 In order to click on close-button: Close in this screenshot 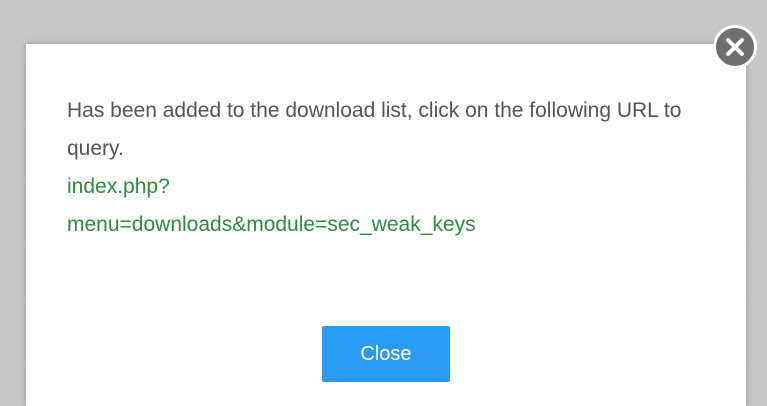, I will do `click(386, 354)`.